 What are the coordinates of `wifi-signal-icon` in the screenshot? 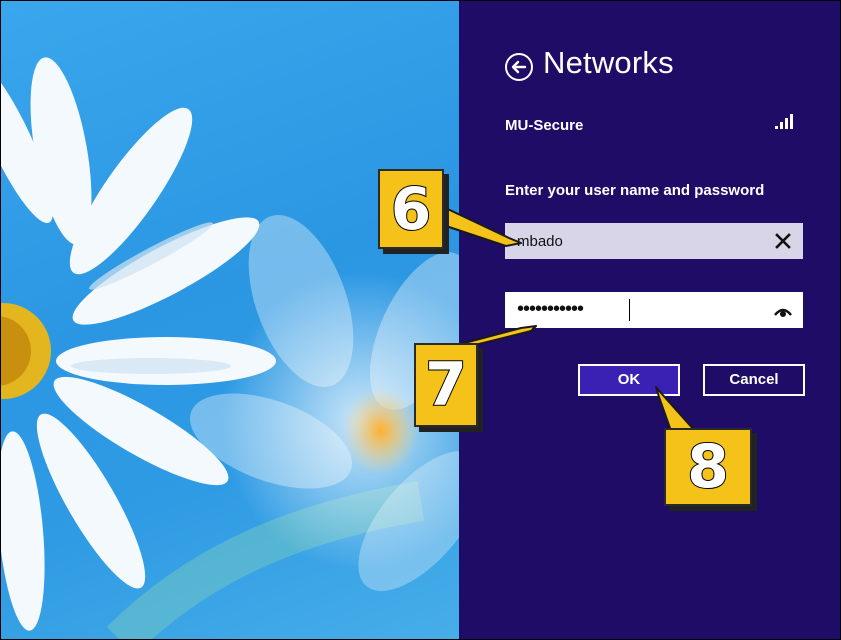 It's located at (786, 121).